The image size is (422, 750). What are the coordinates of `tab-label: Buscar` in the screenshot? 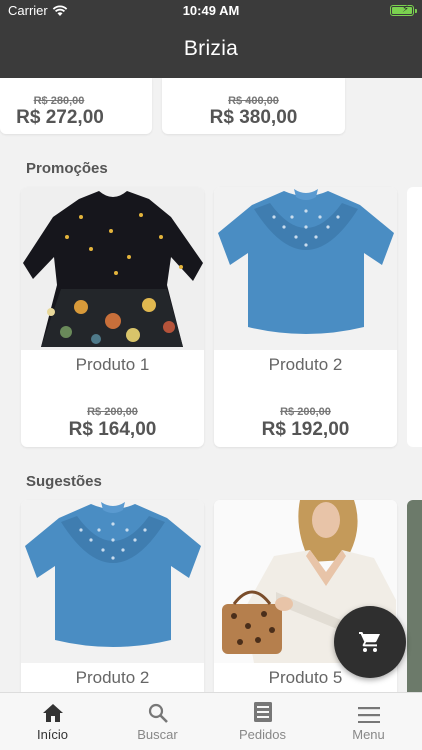 It's located at (157, 734).